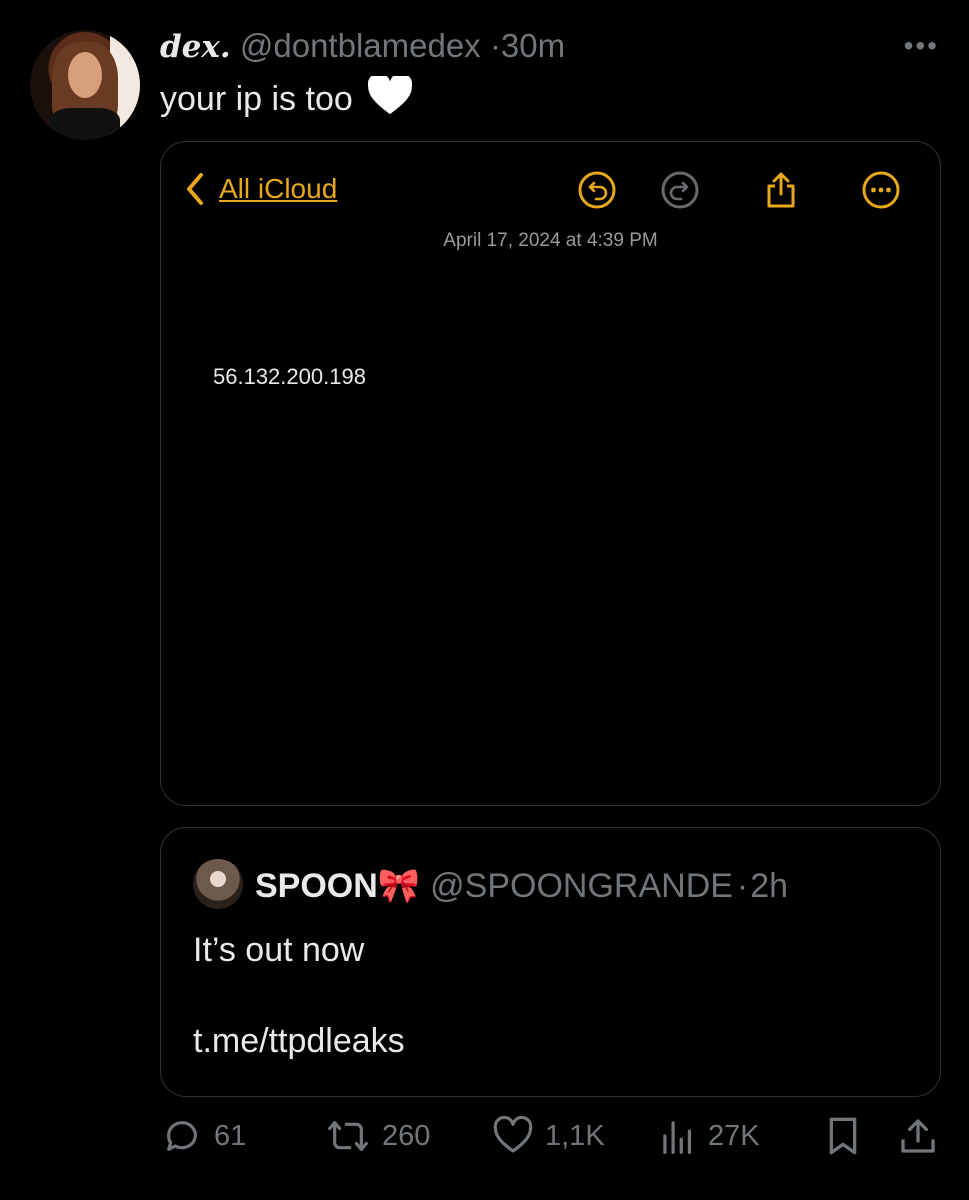  I want to click on share-button, so click(924, 1136).